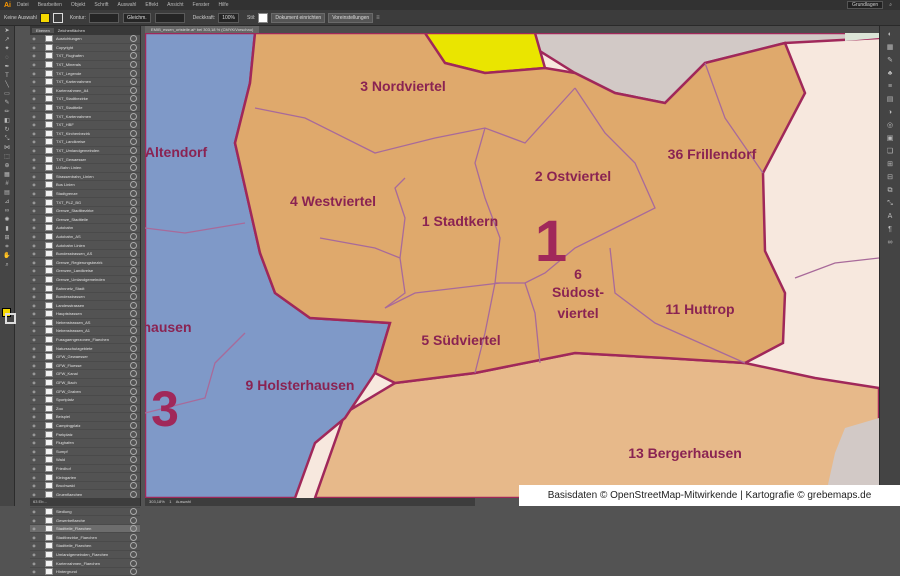 The image size is (900, 576). I want to click on layer-row: ◉ TXT_Flughafen, so click(85, 56).